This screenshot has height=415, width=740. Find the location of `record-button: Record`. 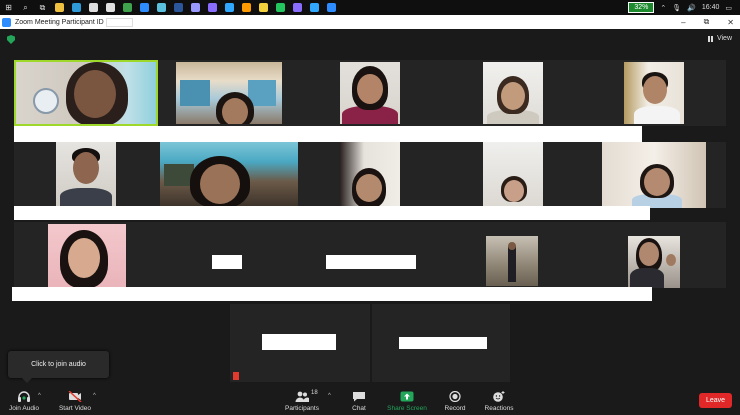

record-button: Record is located at coordinates (455, 400).